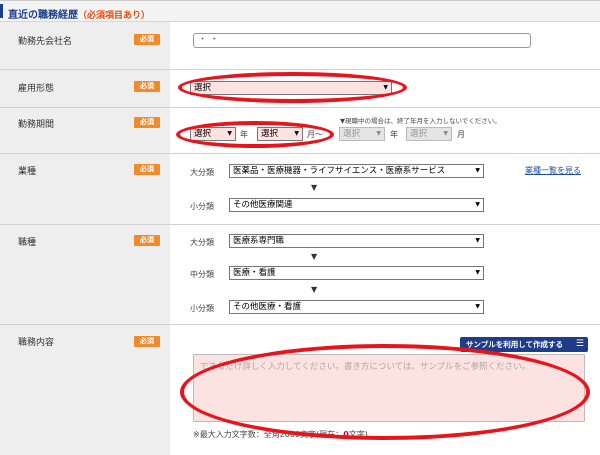  What do you see at coordinates (420, 121) in the screenshot?
I see `period-note: ▼現職中の場合は、終了年月を入力しないでください。` at bounding box center [420, 121].